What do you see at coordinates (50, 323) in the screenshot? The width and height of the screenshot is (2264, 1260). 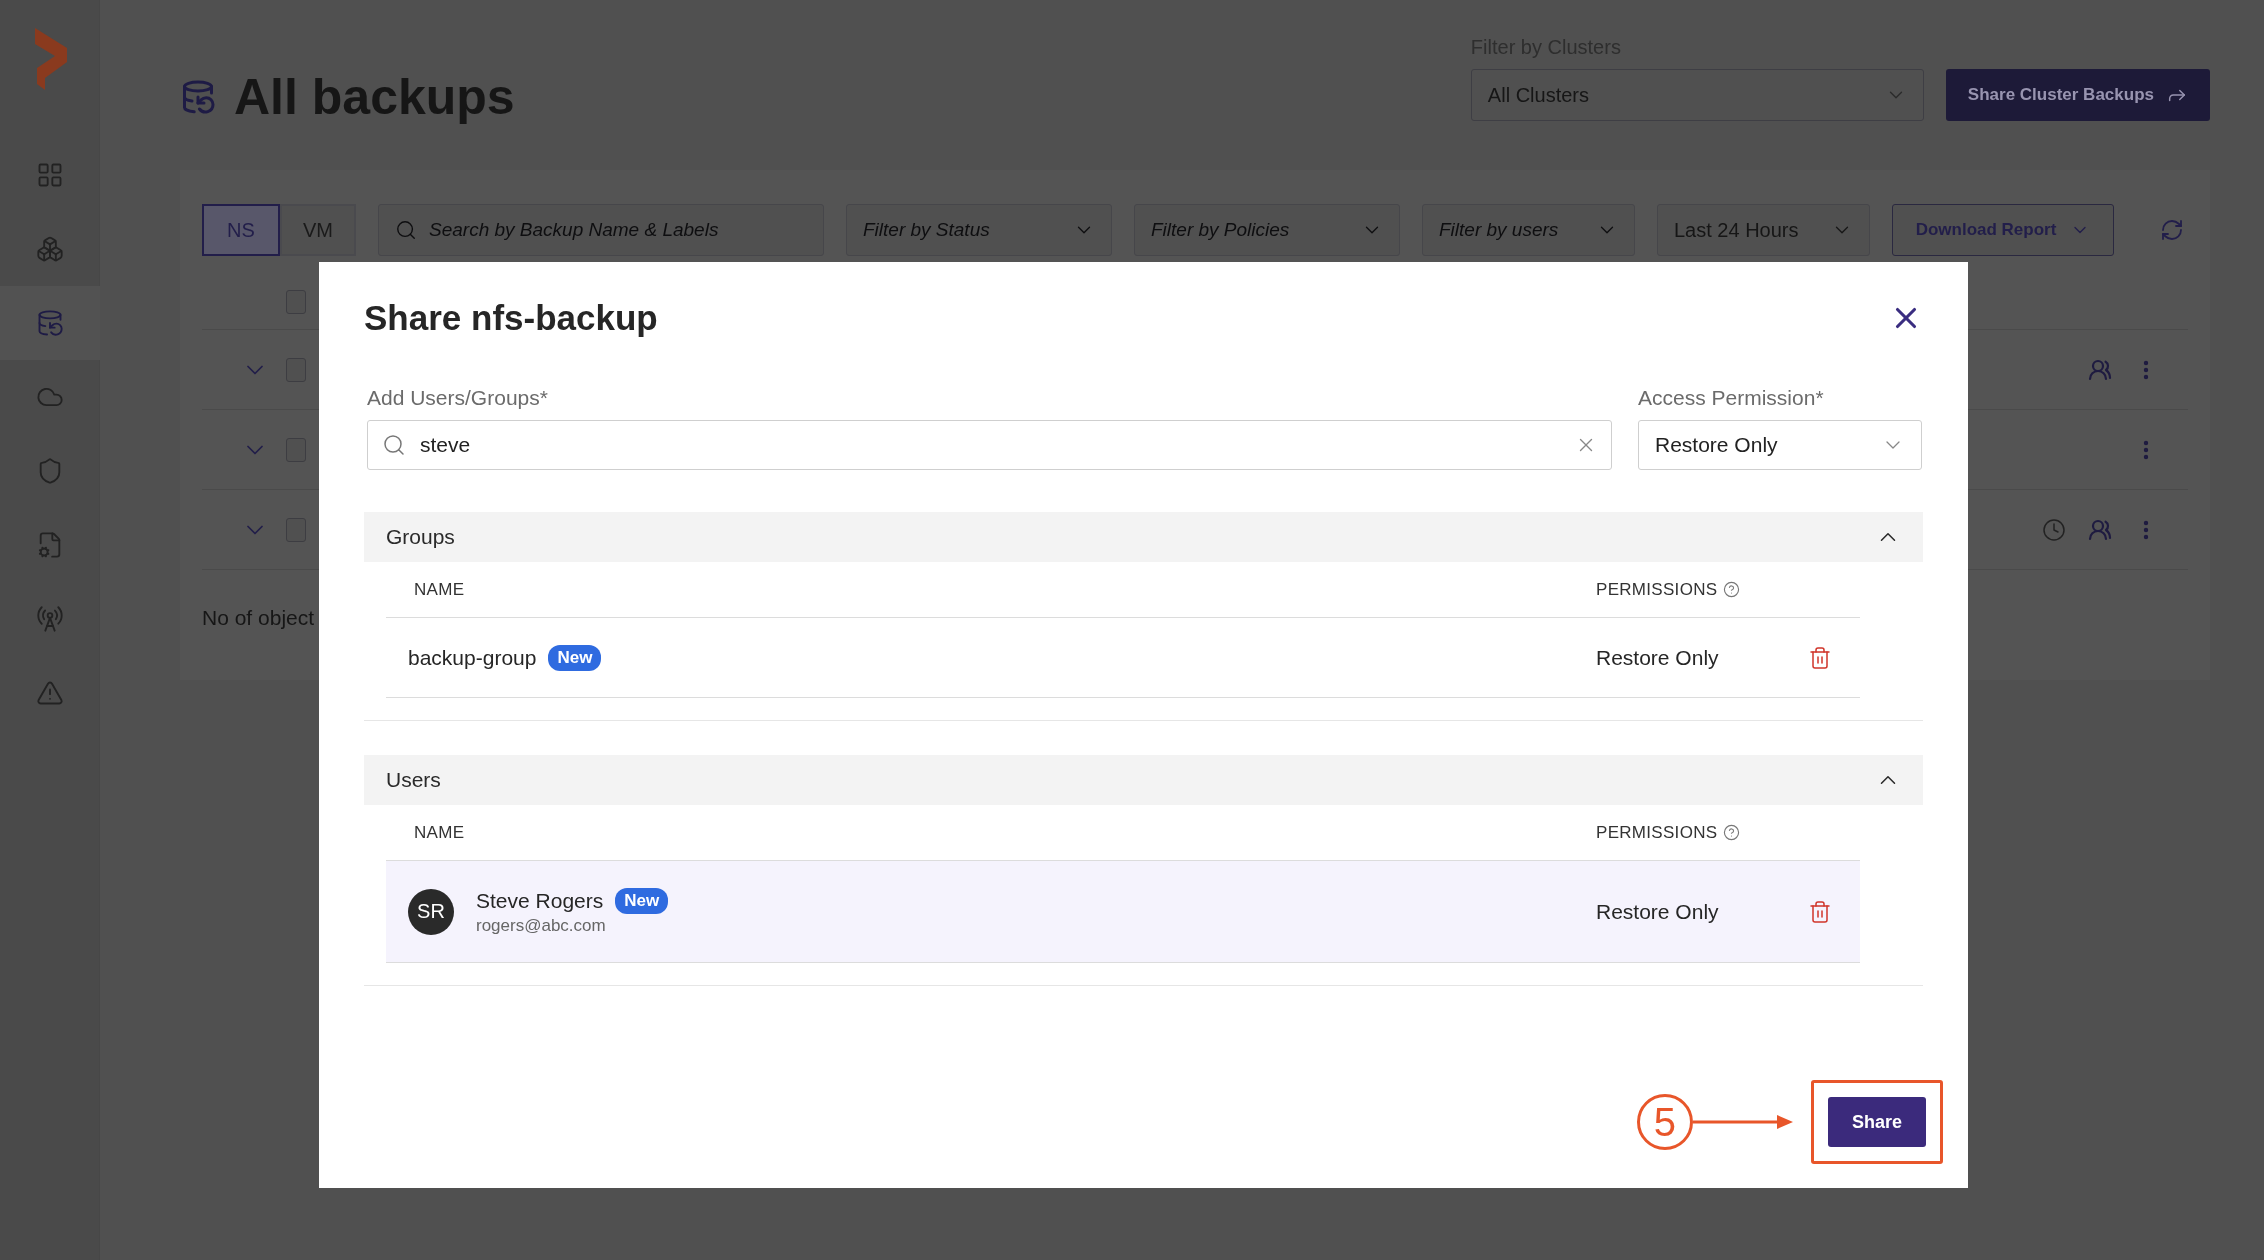 I see `sidebar-item` at bounding box center [50, 323].